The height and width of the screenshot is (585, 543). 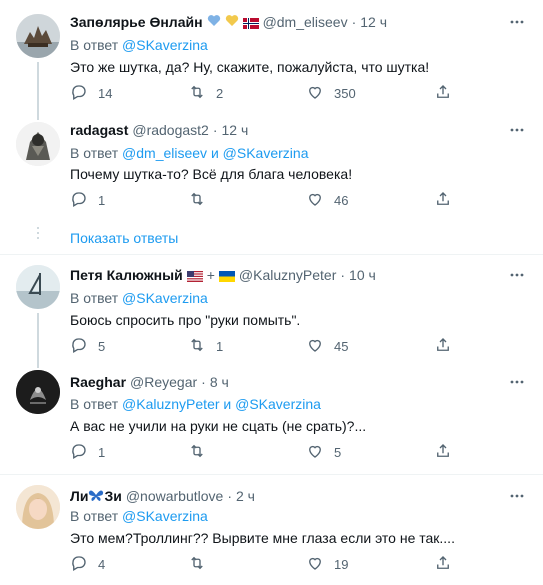 I want to click on tweet-header: Ли Зи @nowarbutlove · 2 ч, so click(x=162, y=496).